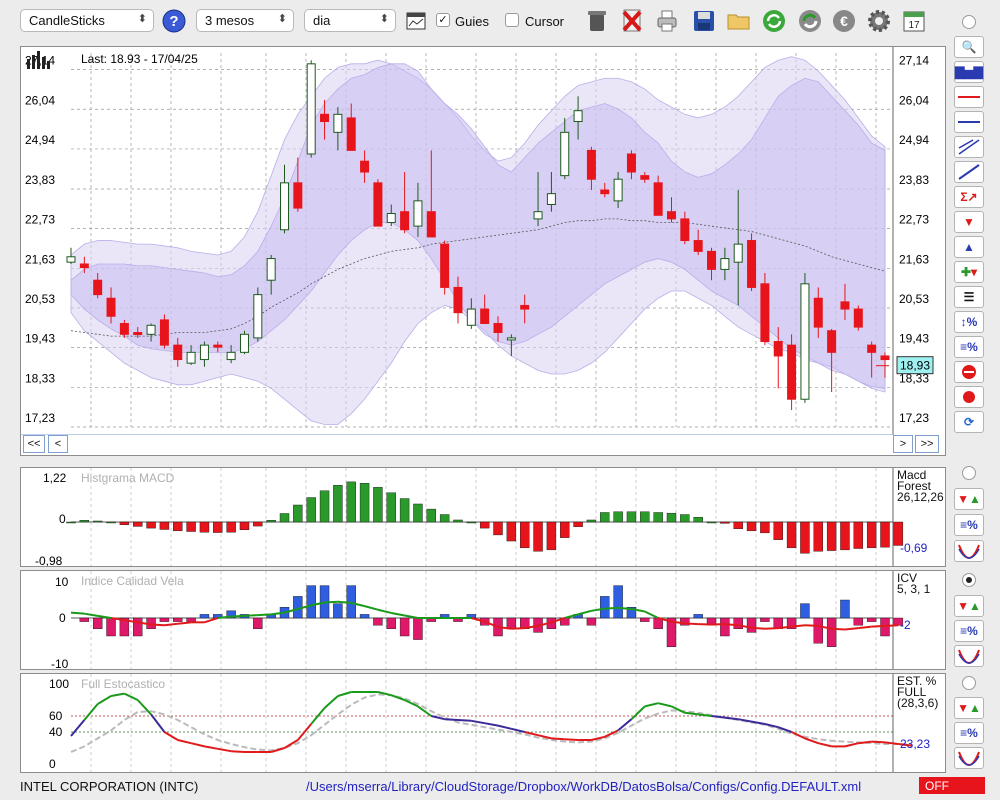 The height and width of the screenshot is (800, 1000). Describe the element at coordinates (40, 418) in the screenshot. I see `y-tick-label-left: 17,23` at that location.